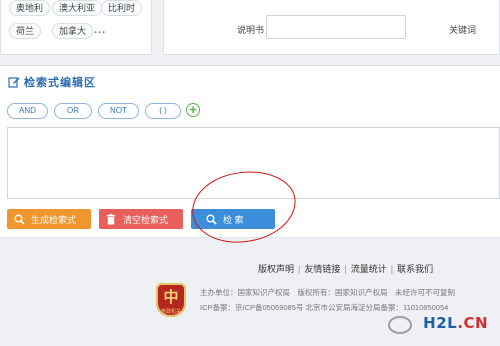 The height and width of the screenshot is (346, 500). I want to click on add-operator-button: +, so click(193, 110).